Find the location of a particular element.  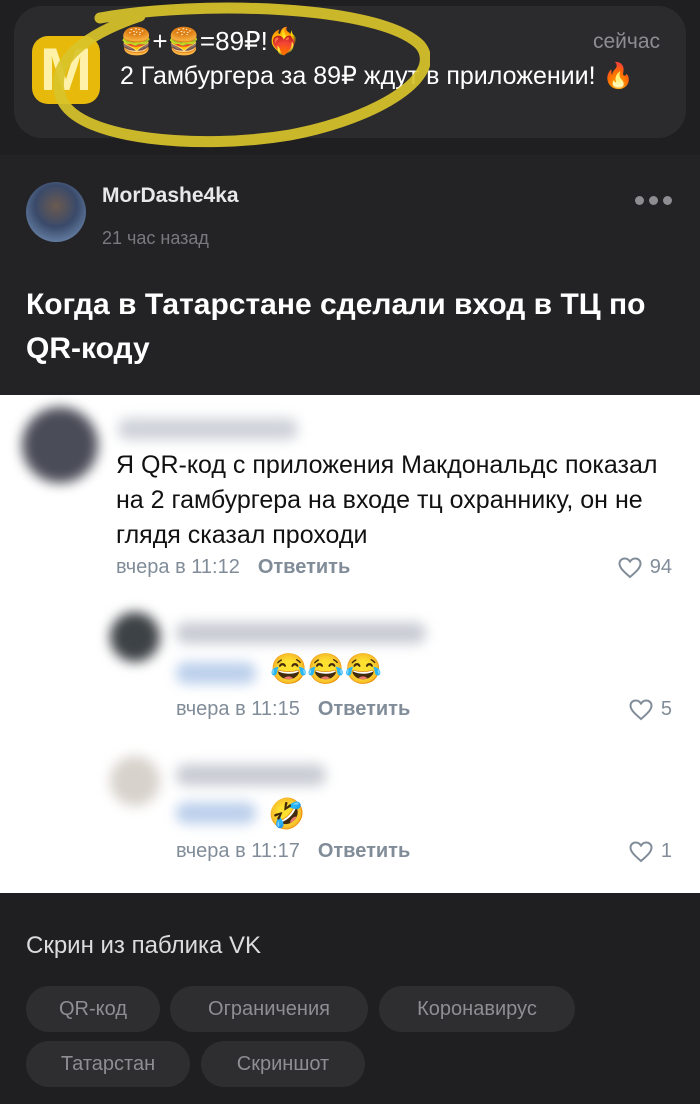

comment-time: вчера в 11:12 is located at coordinates (178, 567).